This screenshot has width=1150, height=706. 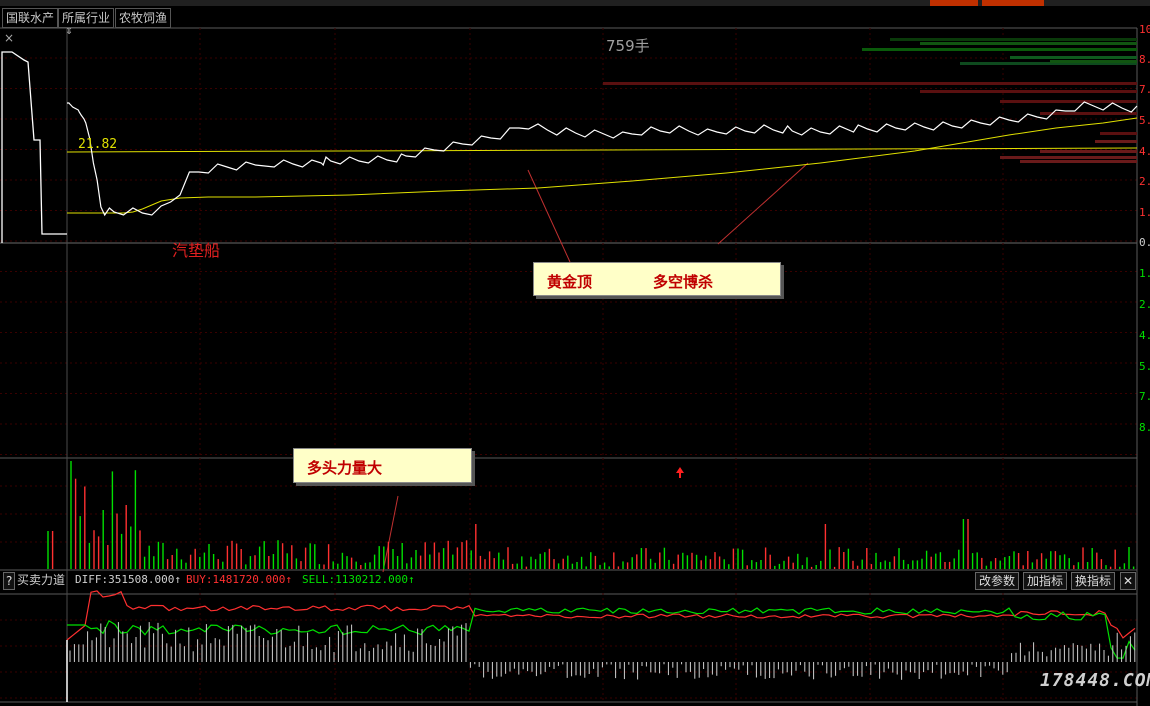 I want to click on tab-industry: 所属行业, so click(x=86, y=18).